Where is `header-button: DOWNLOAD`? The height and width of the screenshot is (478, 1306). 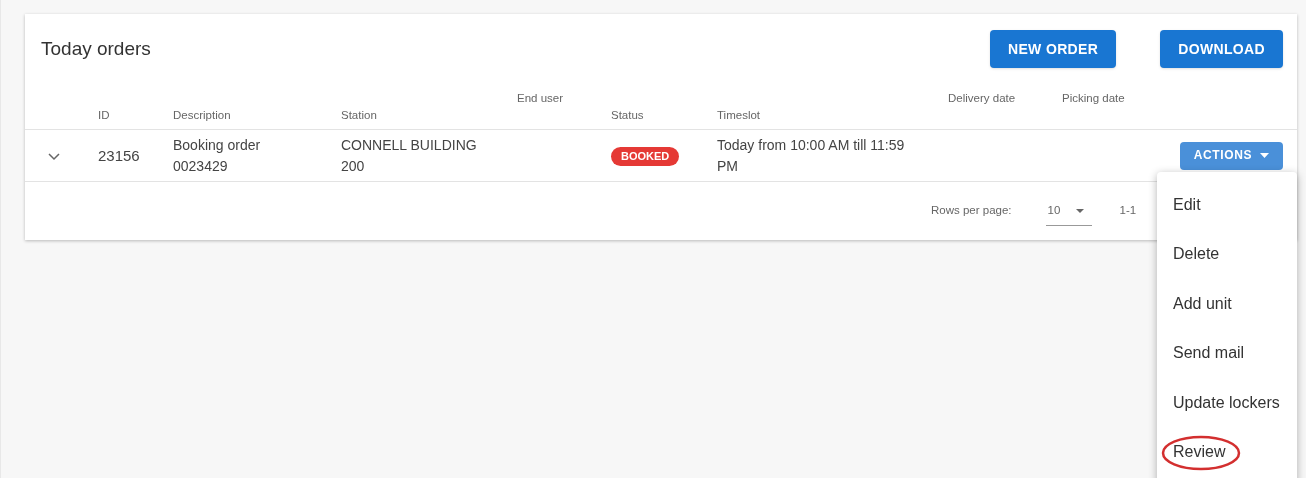 header-button: DOWNLOAD is located at coordinates (1221, 49).